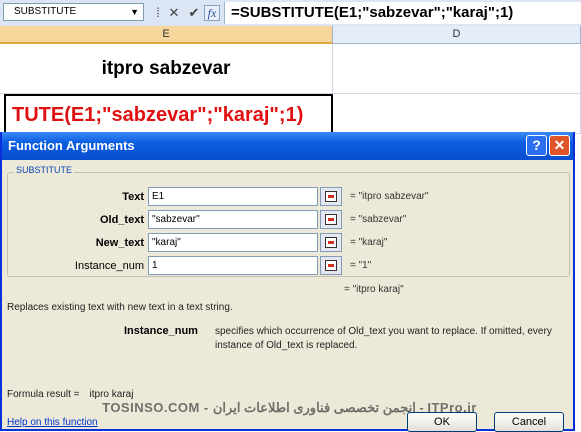 Image resolution: width=581 pixels, height=432 pixels. I want to click on function-name: SUBSTITUTE, so click(44, 170).